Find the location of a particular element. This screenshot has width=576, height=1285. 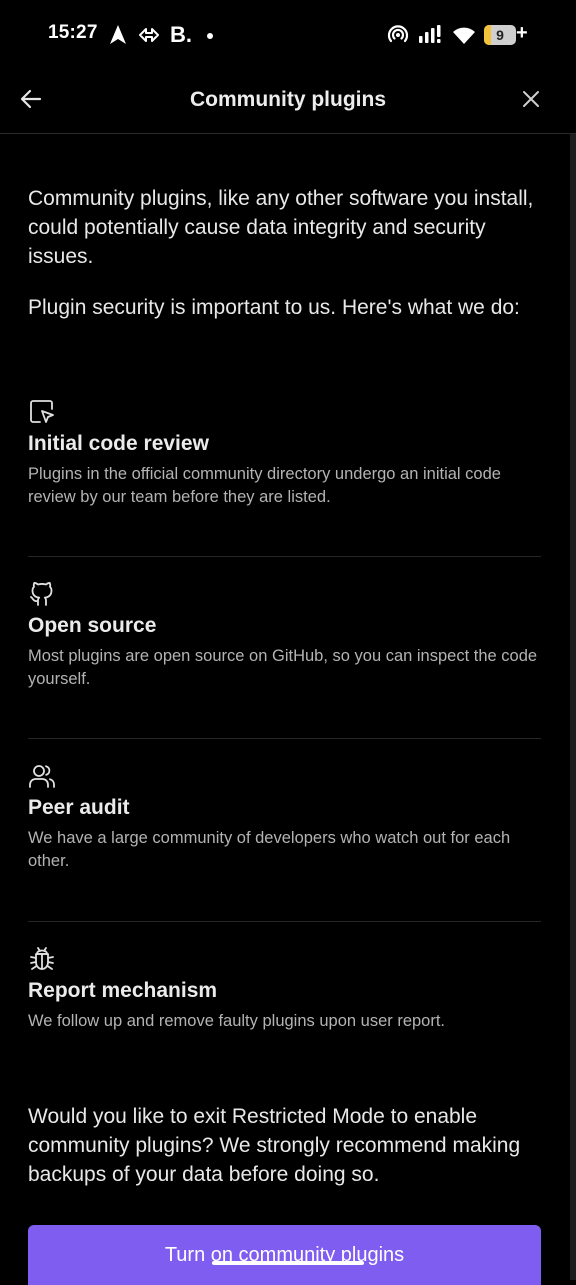

status-time: 15:27 is located at coordinates (73, 32).